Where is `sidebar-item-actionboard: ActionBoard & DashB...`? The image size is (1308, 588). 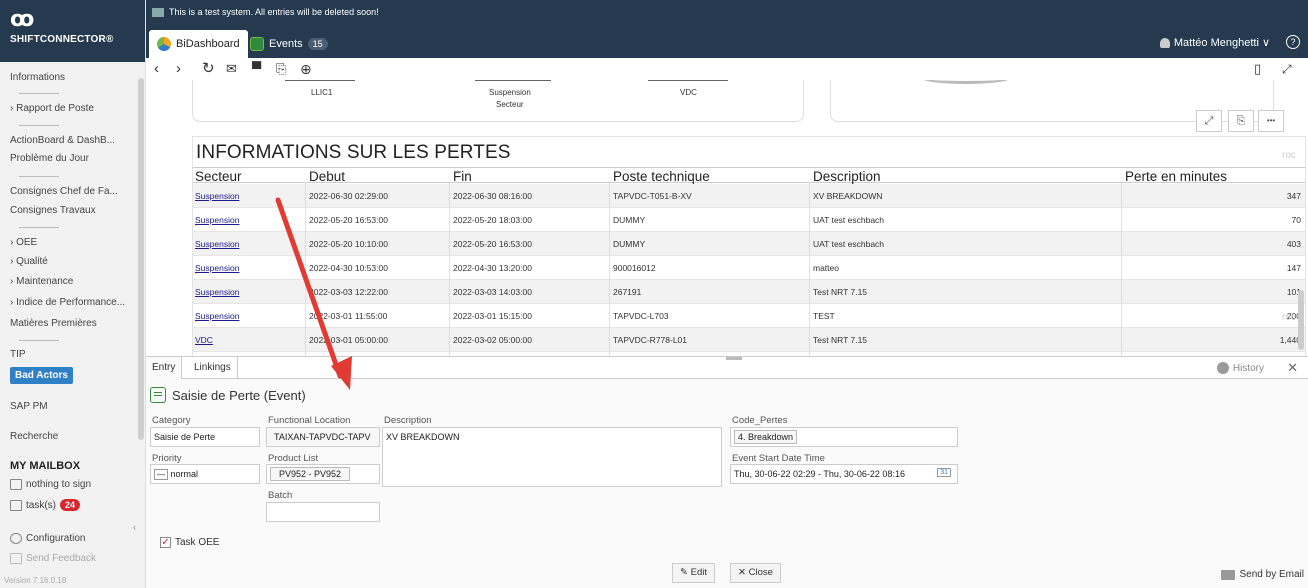 sidebar-item-actionboard: ActionBoard & DashB... is located at coordinates (62, 140).